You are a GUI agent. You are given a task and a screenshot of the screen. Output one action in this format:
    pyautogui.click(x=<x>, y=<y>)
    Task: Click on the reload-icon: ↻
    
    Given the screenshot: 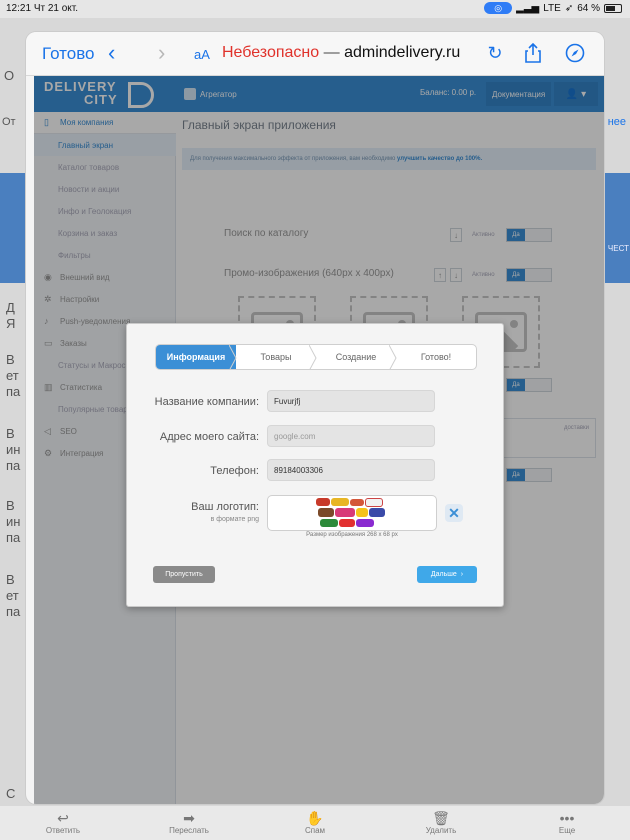 What is the action you would take?
    pyautogui.click(x=495, y=53)
    